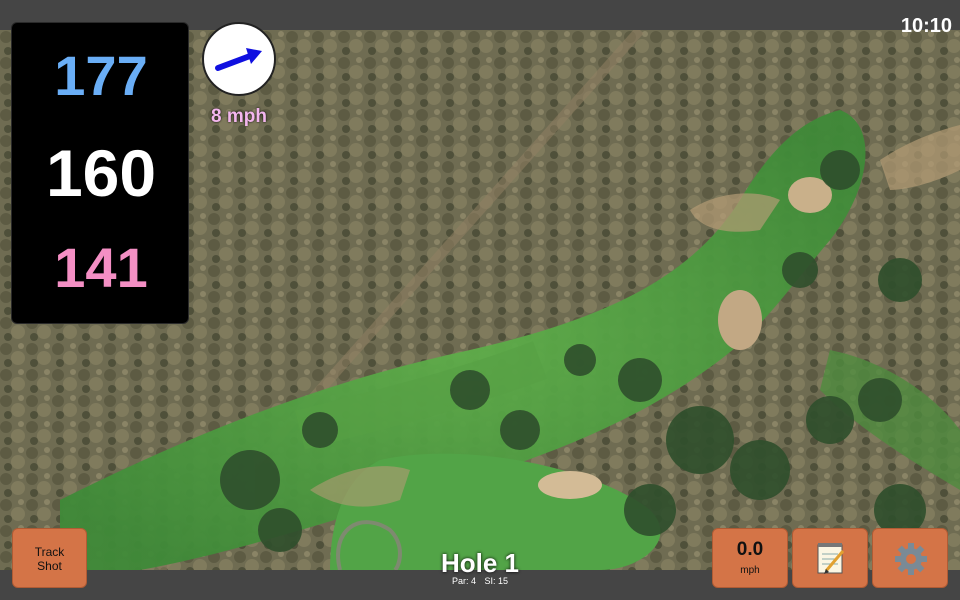 Image resolution: width=960 pixels, height=600 pixels. I want to click on settings-button, so click(910, 558).